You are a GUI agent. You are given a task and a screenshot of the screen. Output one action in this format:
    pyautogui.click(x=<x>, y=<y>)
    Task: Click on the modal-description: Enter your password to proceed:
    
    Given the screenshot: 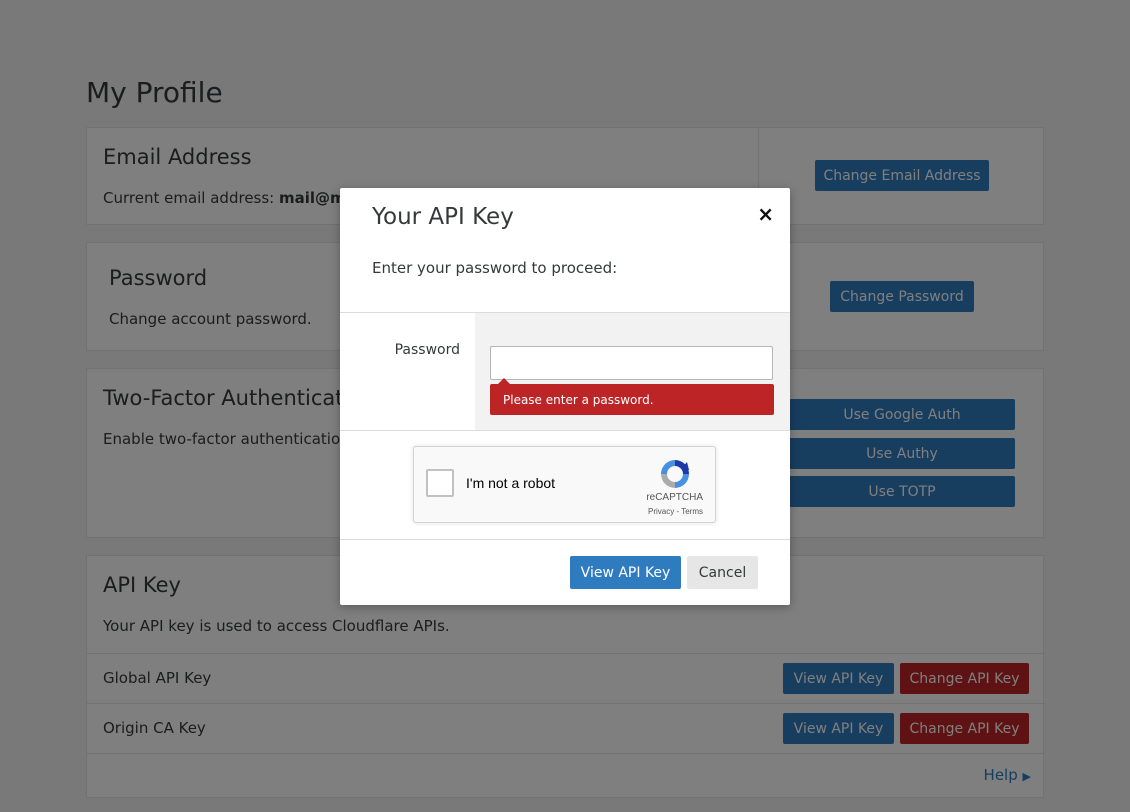 What is the action you would take?
    pyautogui.click(x=495, y=268)
    